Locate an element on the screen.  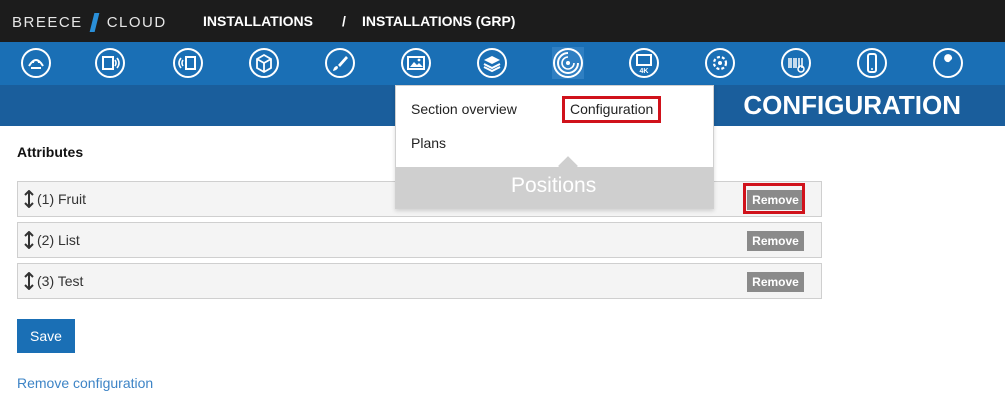
brand-slash is located at coordinates (94, 22).